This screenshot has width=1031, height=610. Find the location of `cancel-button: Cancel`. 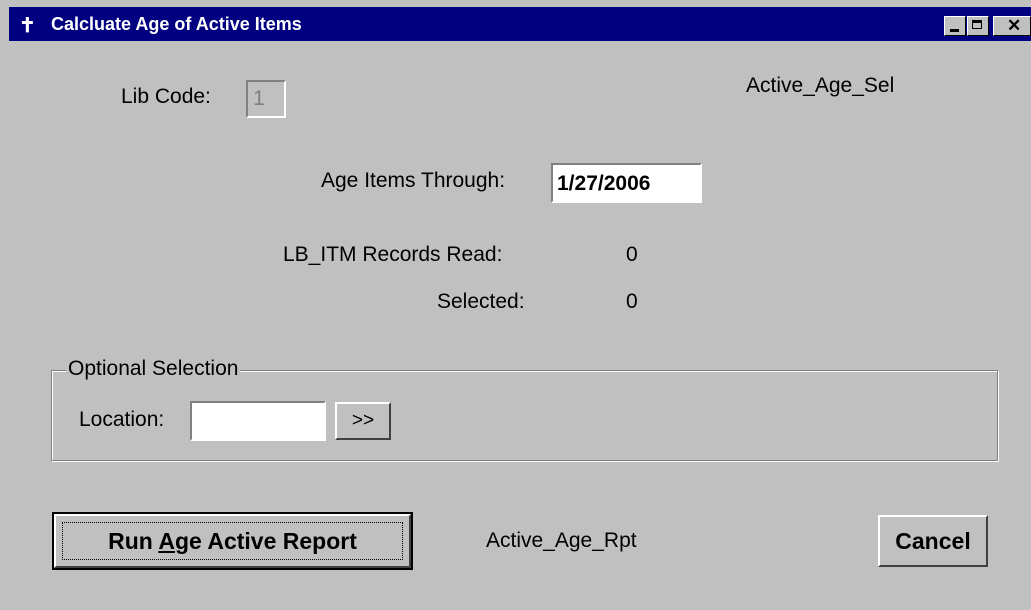

cancel-button: Cancel is located at coordinates (933, 541).